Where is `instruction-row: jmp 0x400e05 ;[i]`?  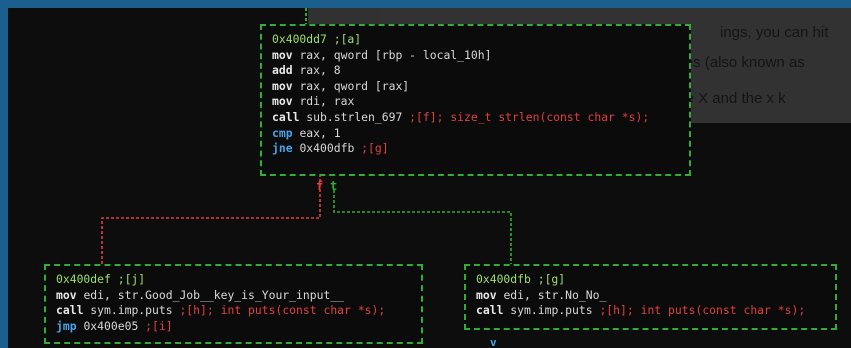 instruction-row: jmp 0x400e05 ;[i] is located at coordinates (233, 327).